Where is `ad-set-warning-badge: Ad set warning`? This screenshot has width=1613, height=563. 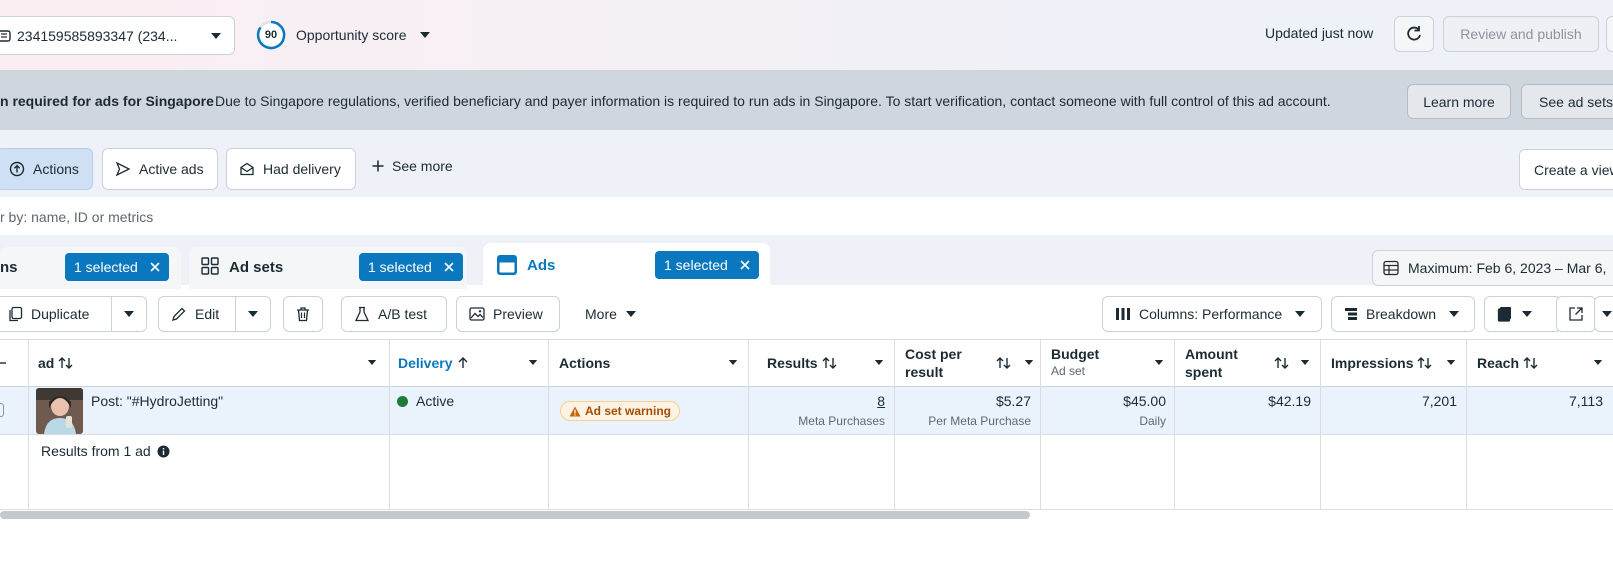
ad-set-warning-badge: Ad set warning is located at coordinates (620, 411).